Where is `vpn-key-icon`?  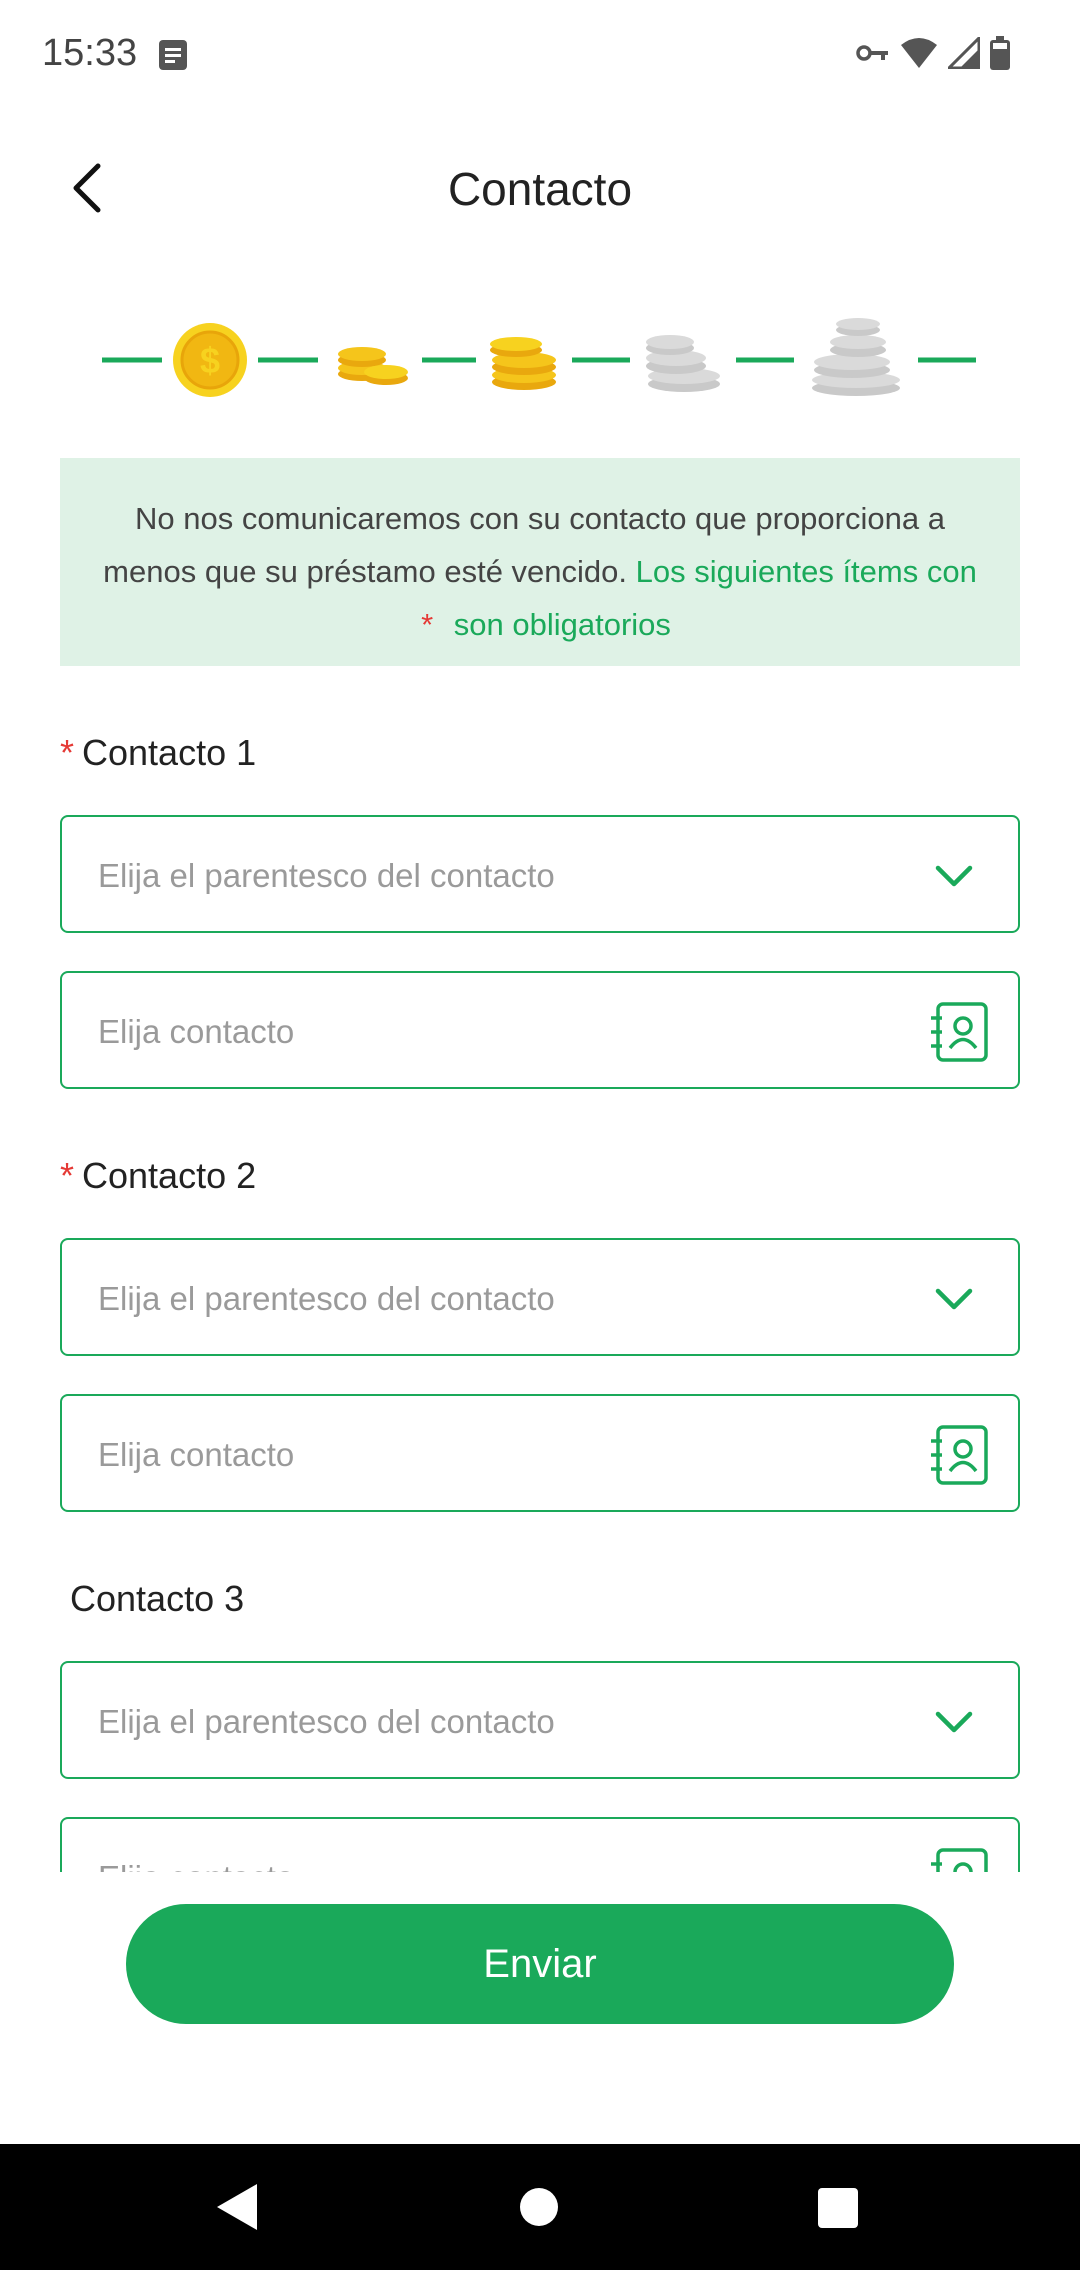
vpn-key-icon is located at coordinates (873, 55).